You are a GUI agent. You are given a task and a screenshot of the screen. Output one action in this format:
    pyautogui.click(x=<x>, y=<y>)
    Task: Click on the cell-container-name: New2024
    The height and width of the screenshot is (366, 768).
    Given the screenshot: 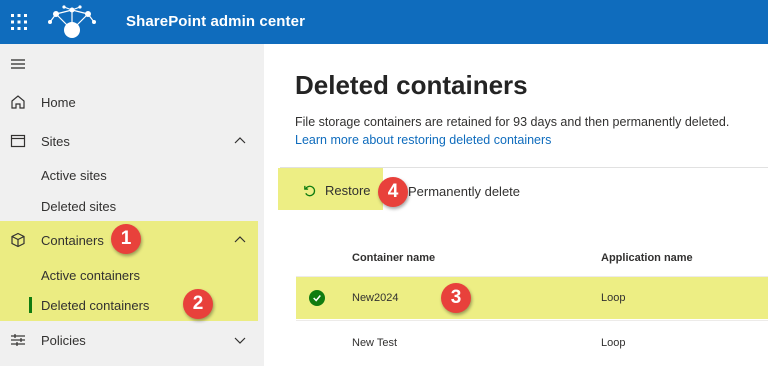 What is the action you would take?
    pyautogui.click(x=375, y=298)
    